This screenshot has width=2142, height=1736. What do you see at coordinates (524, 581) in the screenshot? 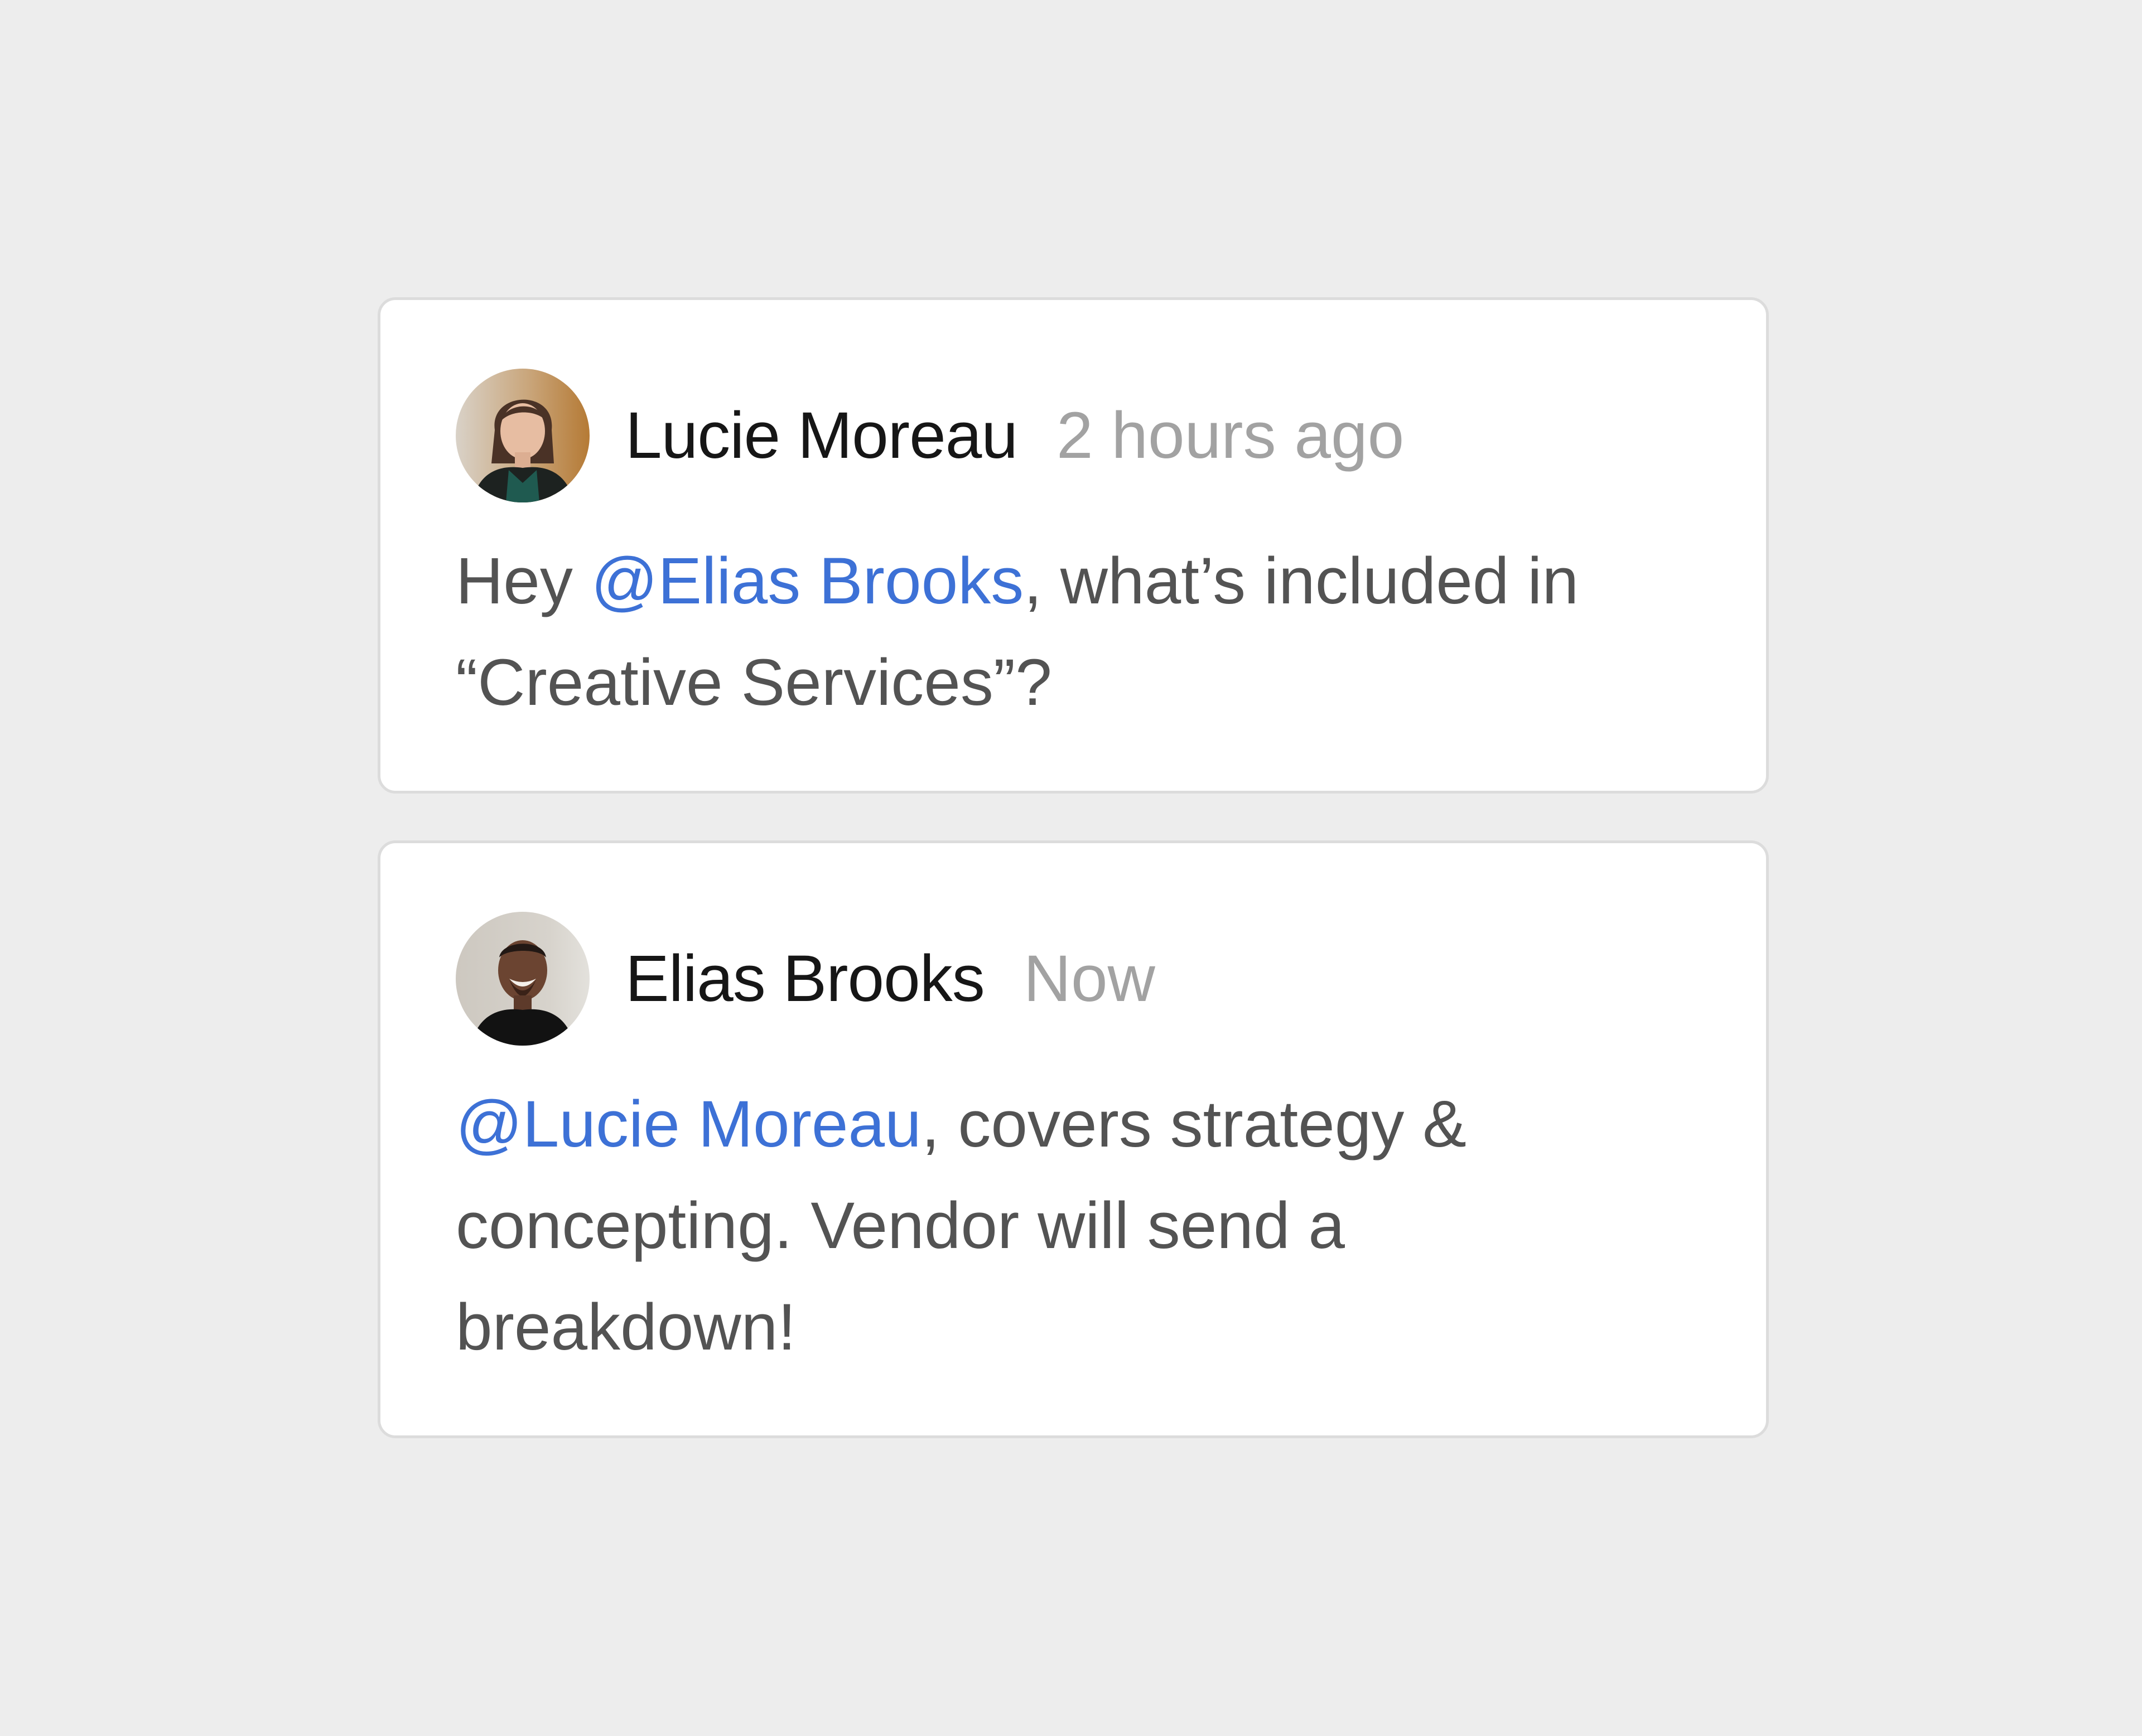
I see `comment-text: Hey` at bounding box center [524, 581].